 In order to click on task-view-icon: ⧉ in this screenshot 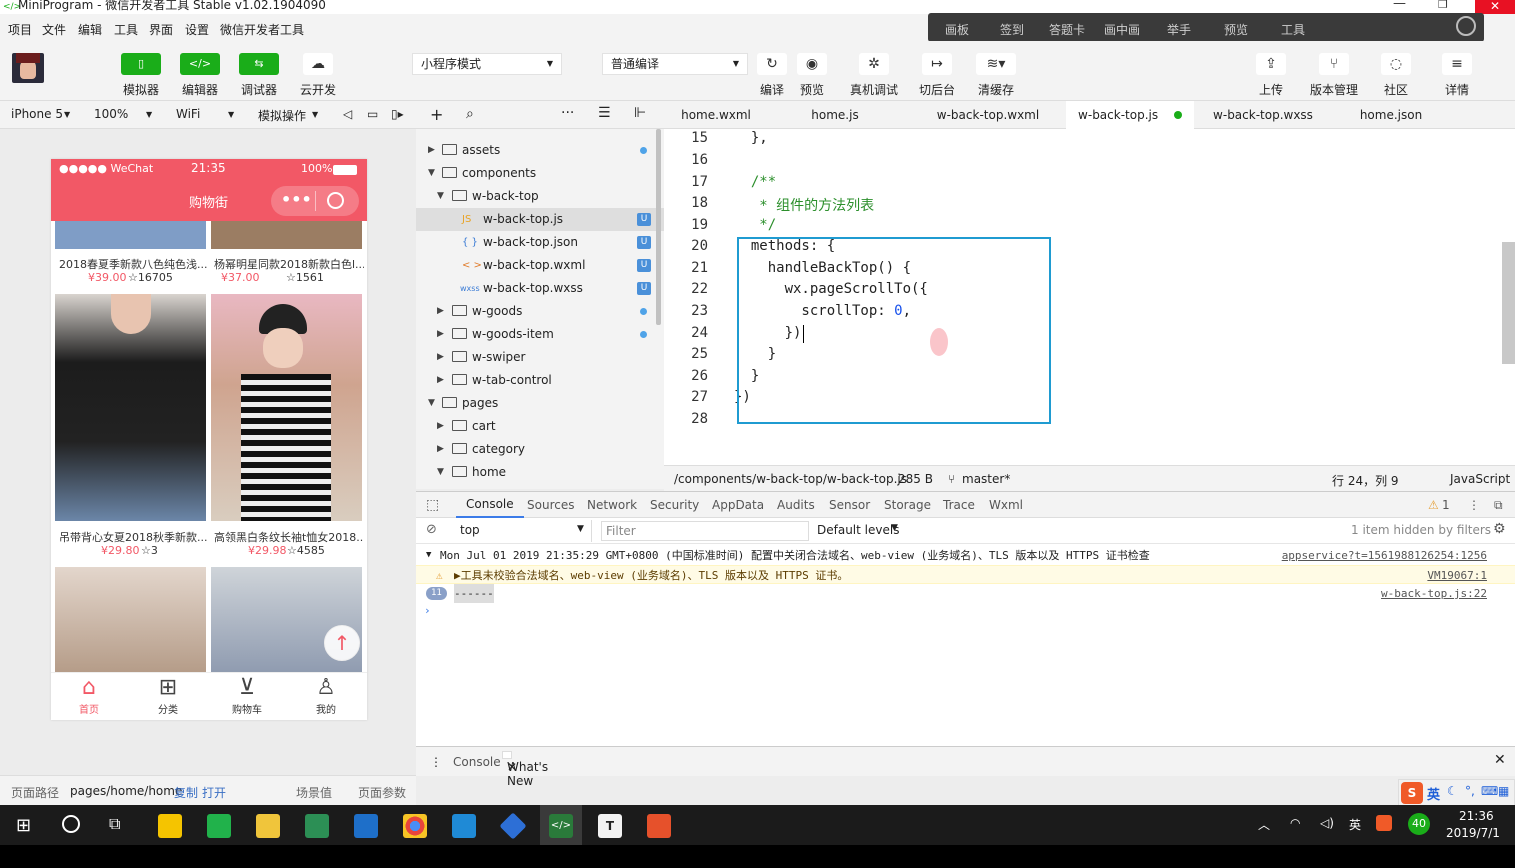, I will do `click(114, 824)`.